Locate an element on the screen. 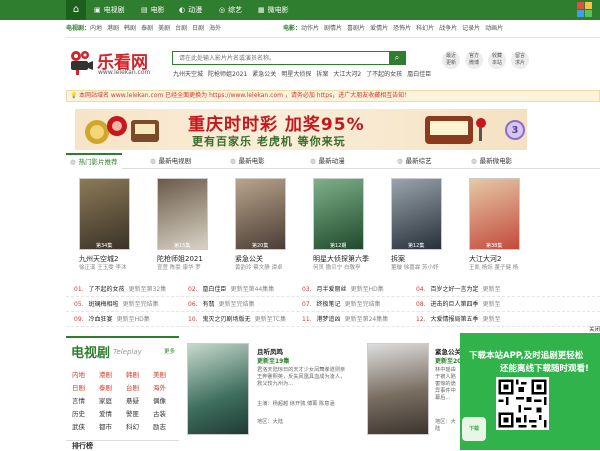 Image resolution: width=600 pixels, height=451 pixels. list-item: 04. 百岁之好一言为定 更新至 is located at coordinates (475, 288).